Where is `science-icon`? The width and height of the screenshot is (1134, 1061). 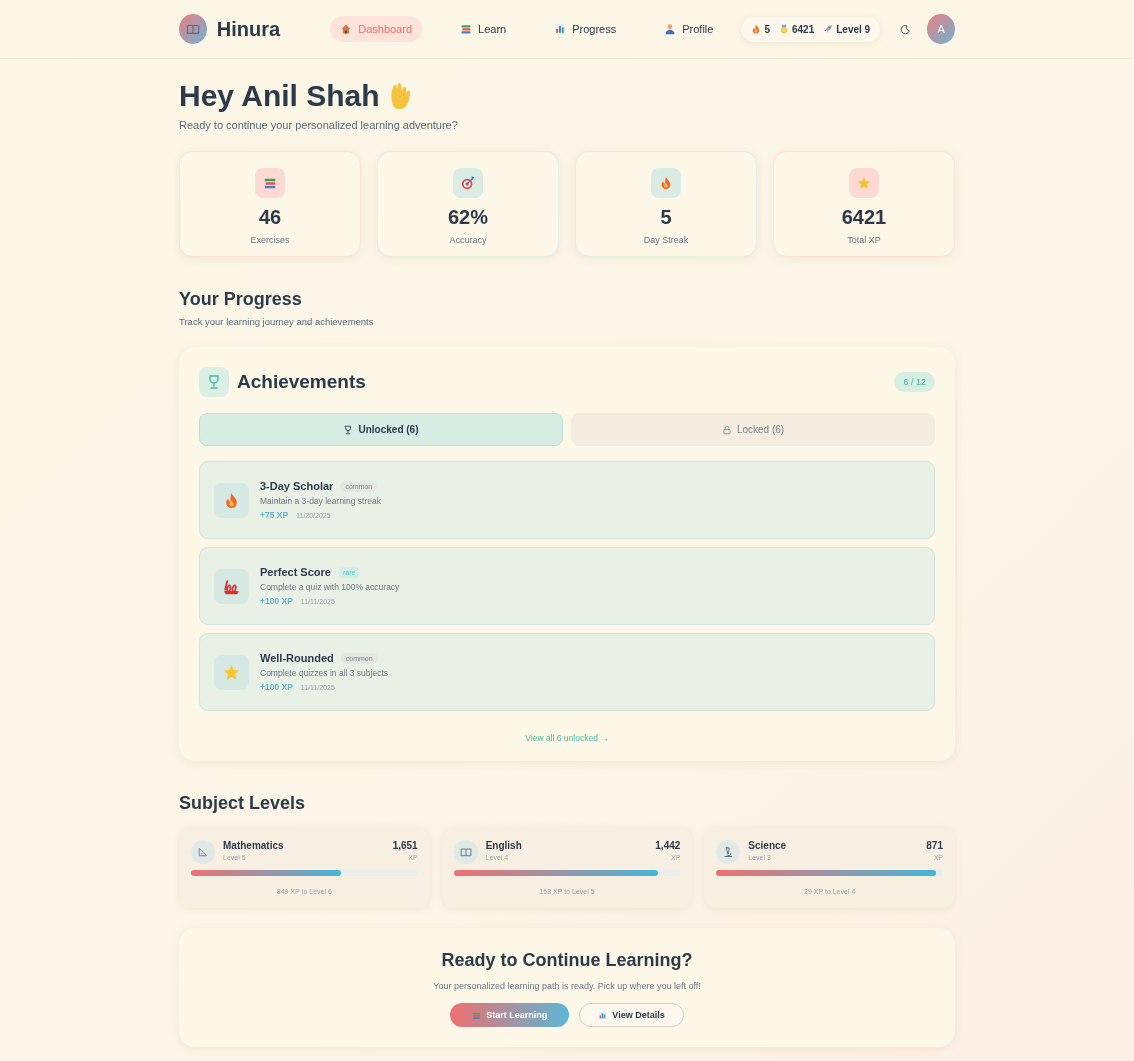
science-icon is located at coordinates (728, 852).